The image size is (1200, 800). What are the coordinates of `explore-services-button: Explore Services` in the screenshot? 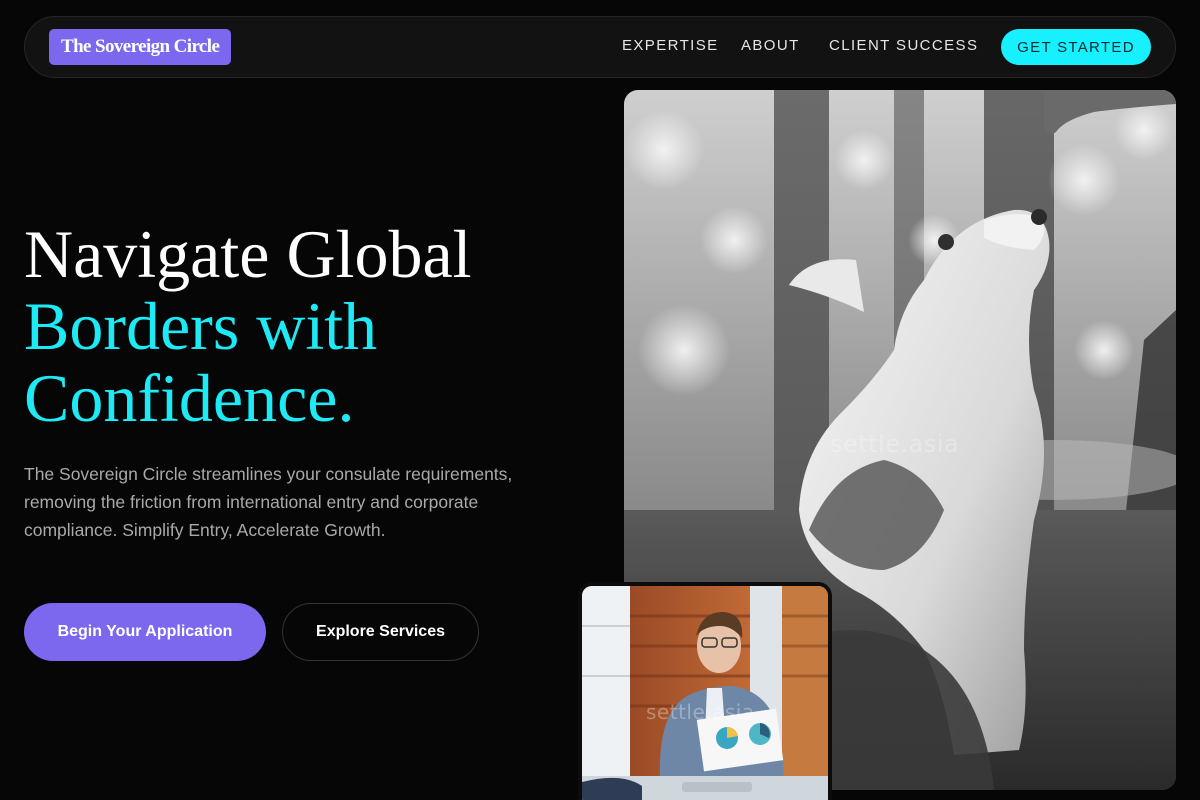 It's located at (380, 632).